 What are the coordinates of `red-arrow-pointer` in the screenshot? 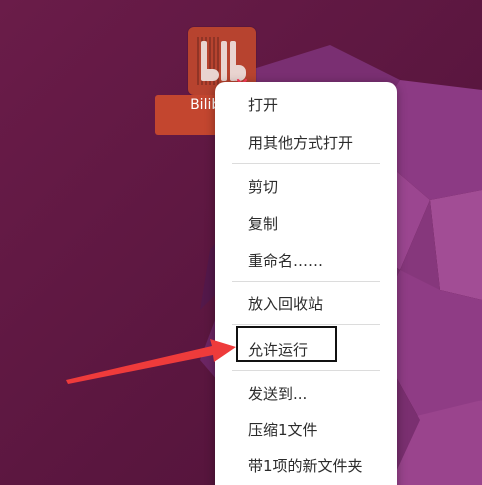 It's located at (151, 361).